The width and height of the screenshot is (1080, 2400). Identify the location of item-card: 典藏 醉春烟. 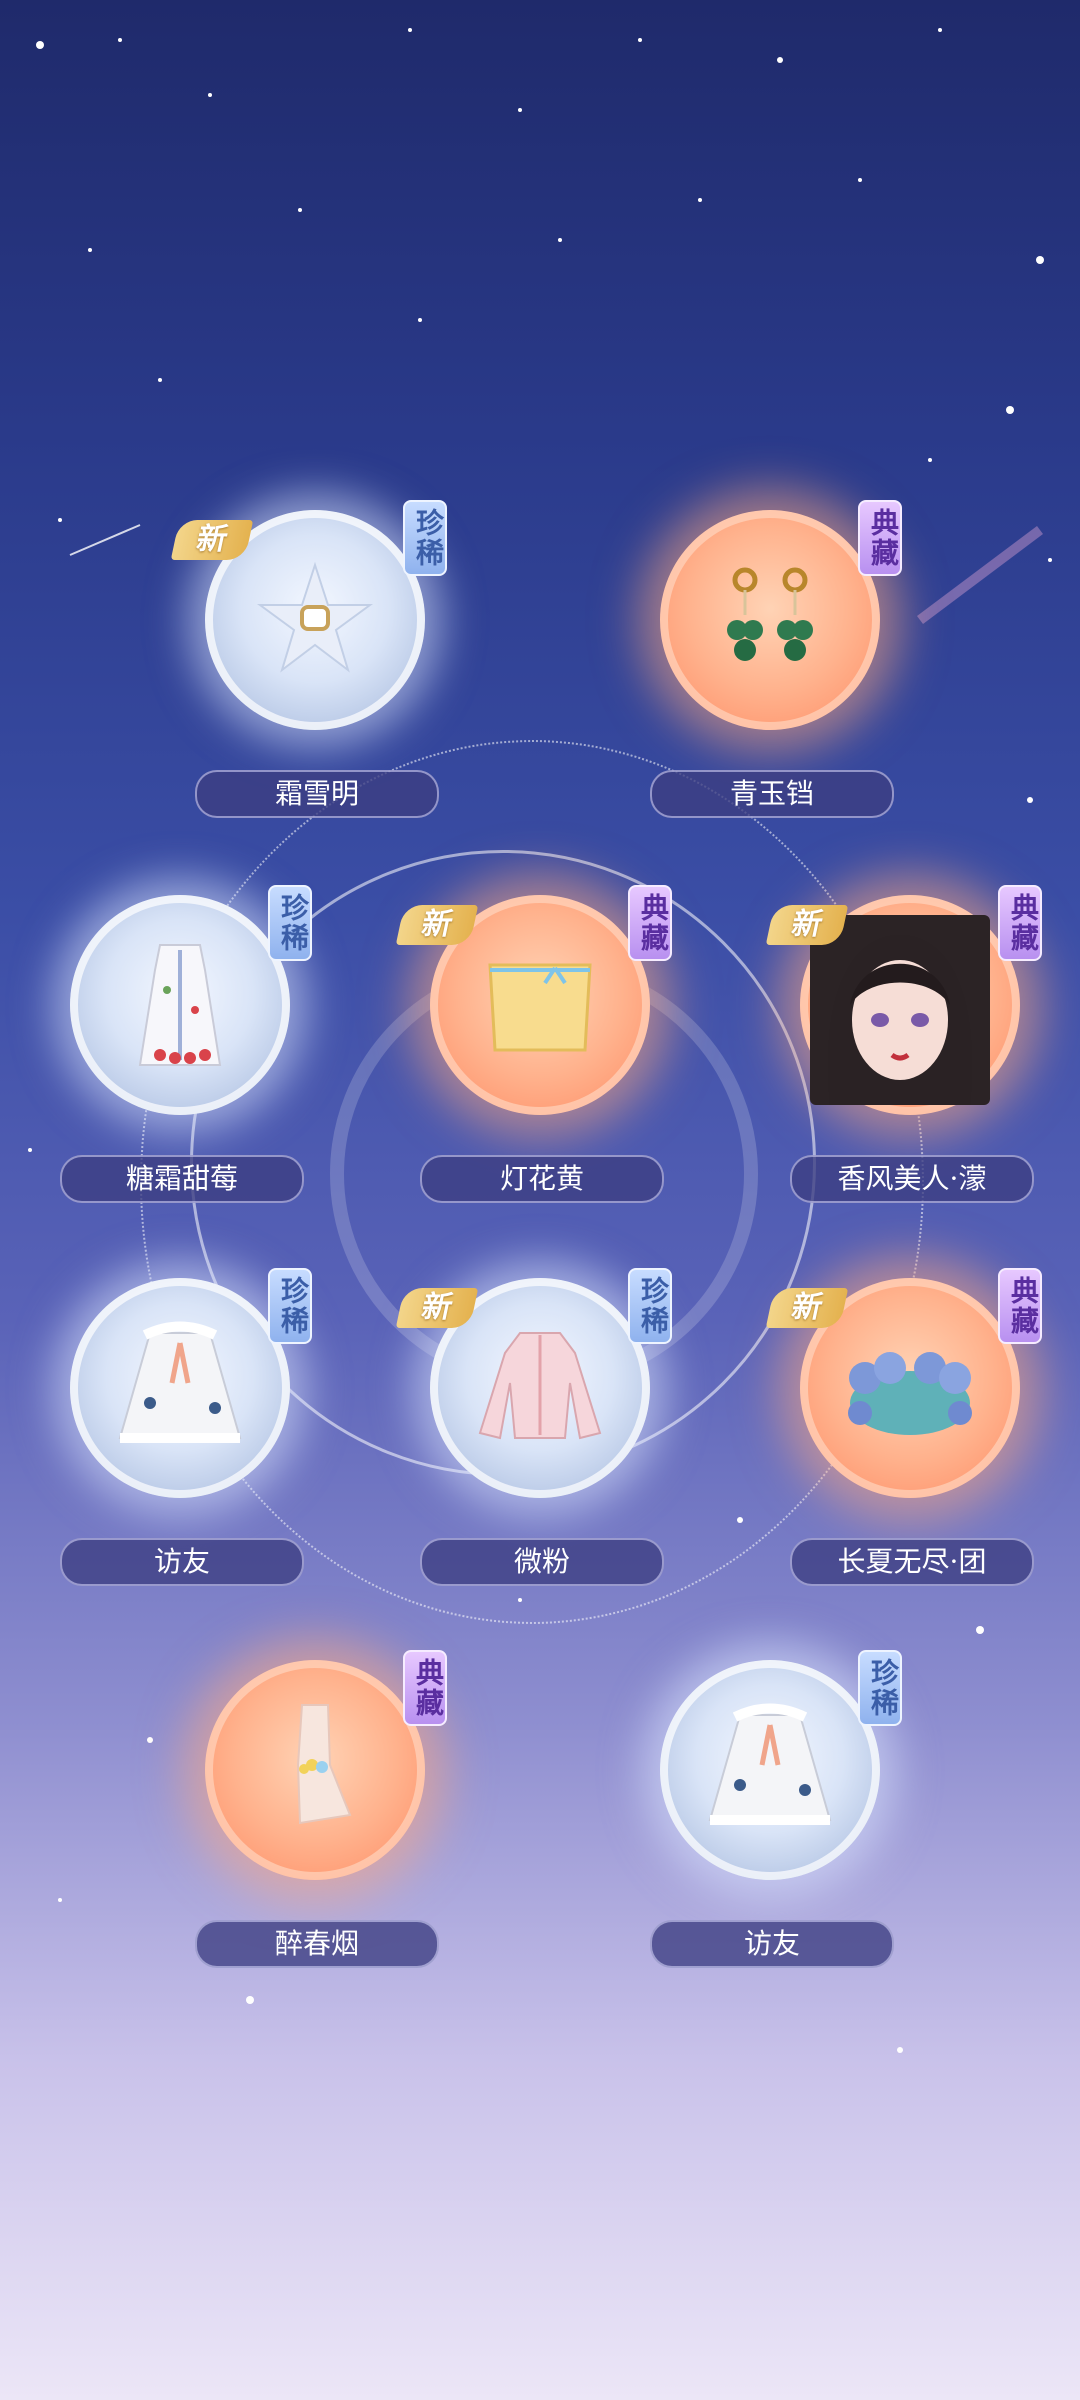
(315, 1825).